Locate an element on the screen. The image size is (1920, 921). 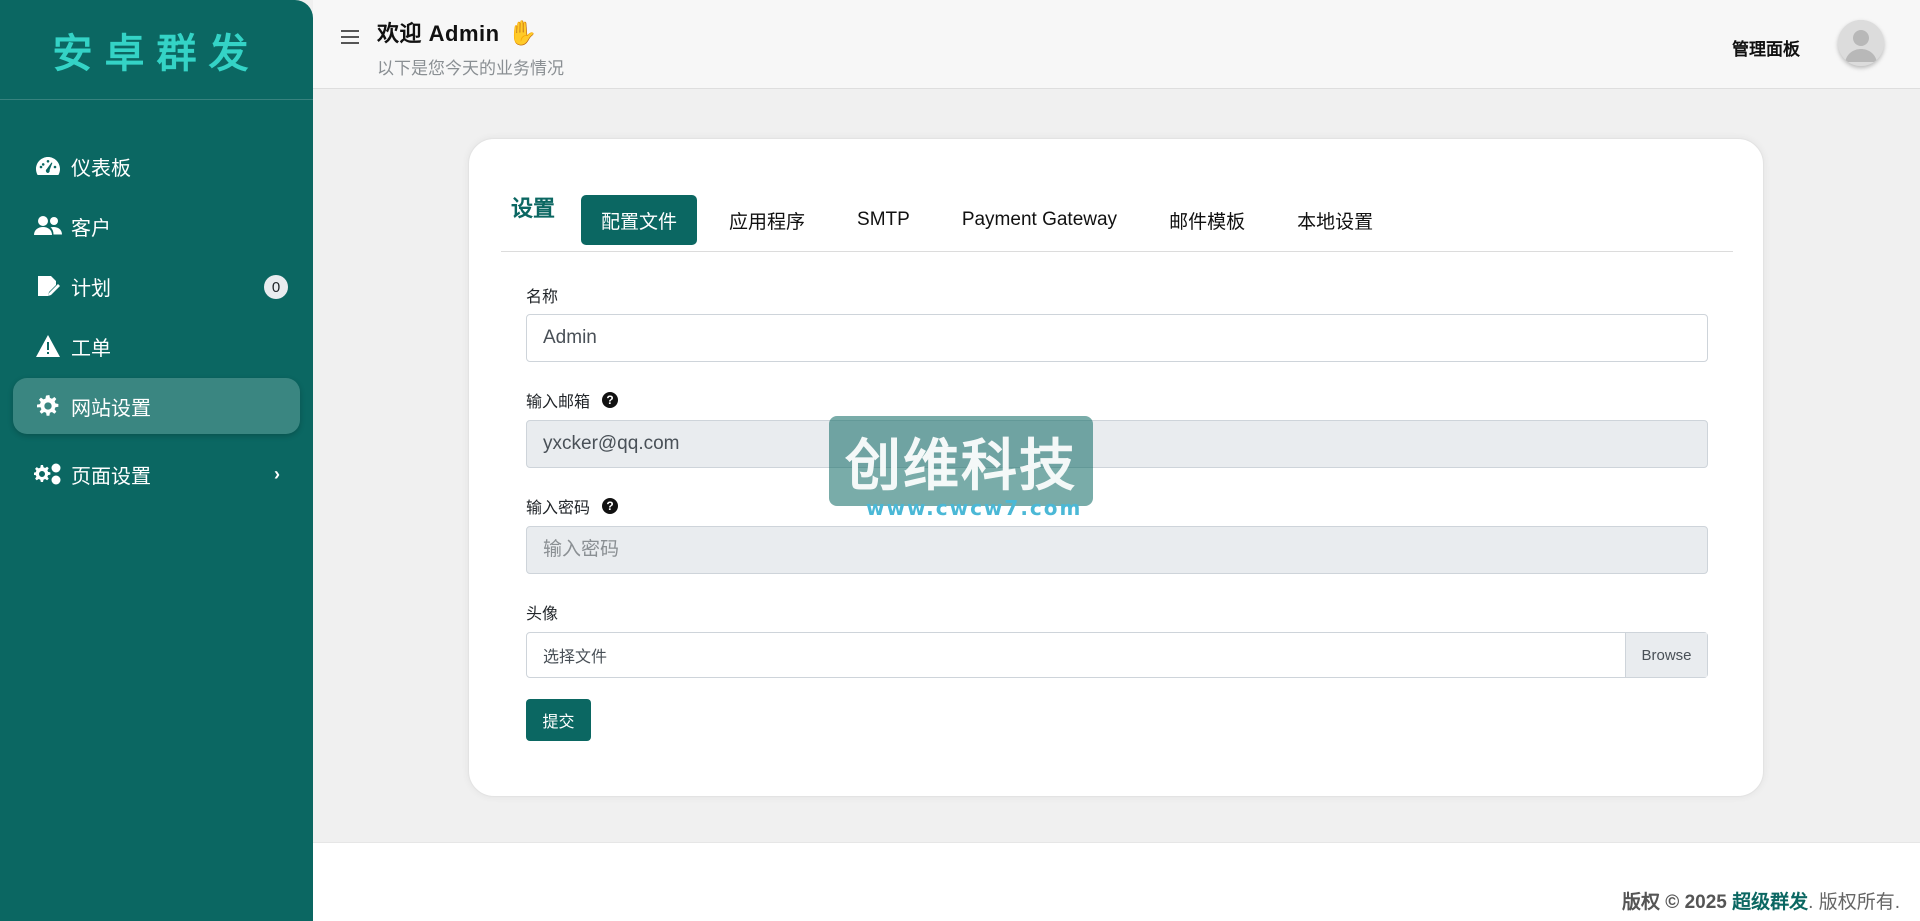
copyright-prefix: 版权 © 2025 is located at coordinates (1674, 902).